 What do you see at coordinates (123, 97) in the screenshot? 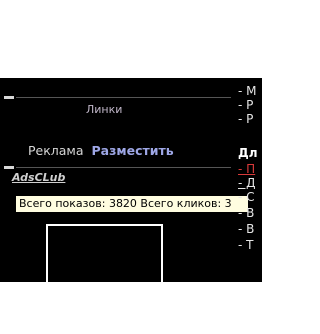
I see `header-divider` at bounding box center [123, 97].